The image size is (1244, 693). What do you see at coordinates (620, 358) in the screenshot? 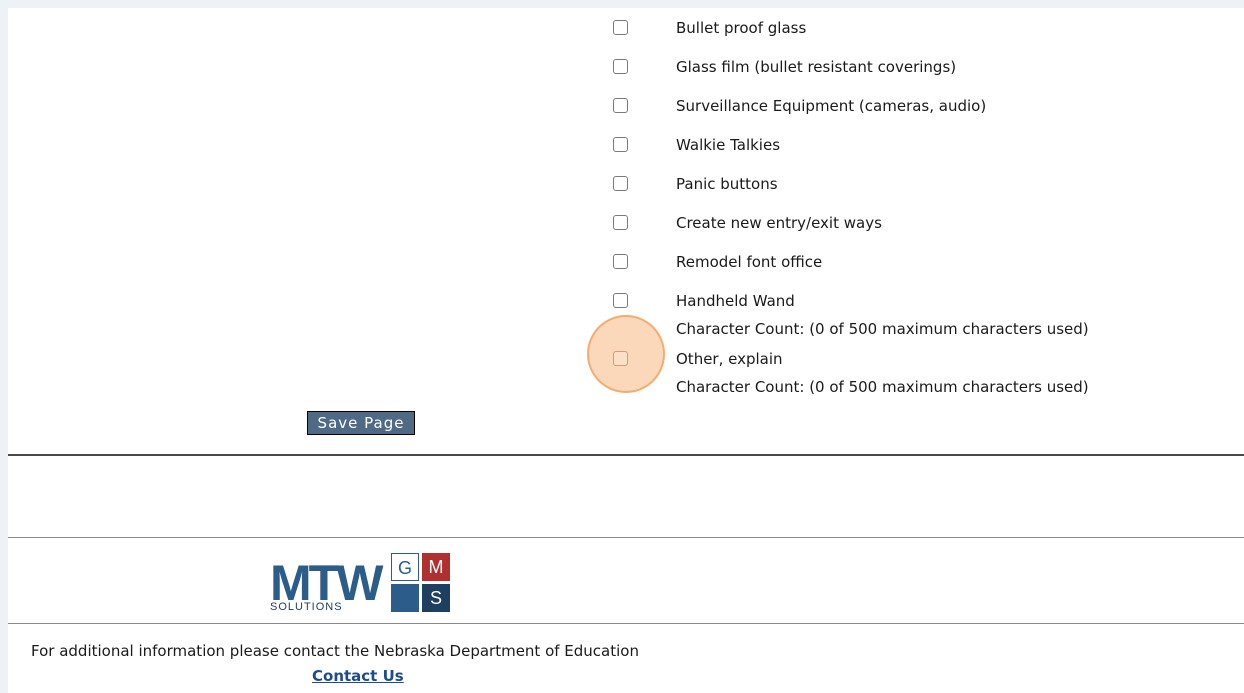
I see `checkbox-other-explain` at bounding box center [620, 358].